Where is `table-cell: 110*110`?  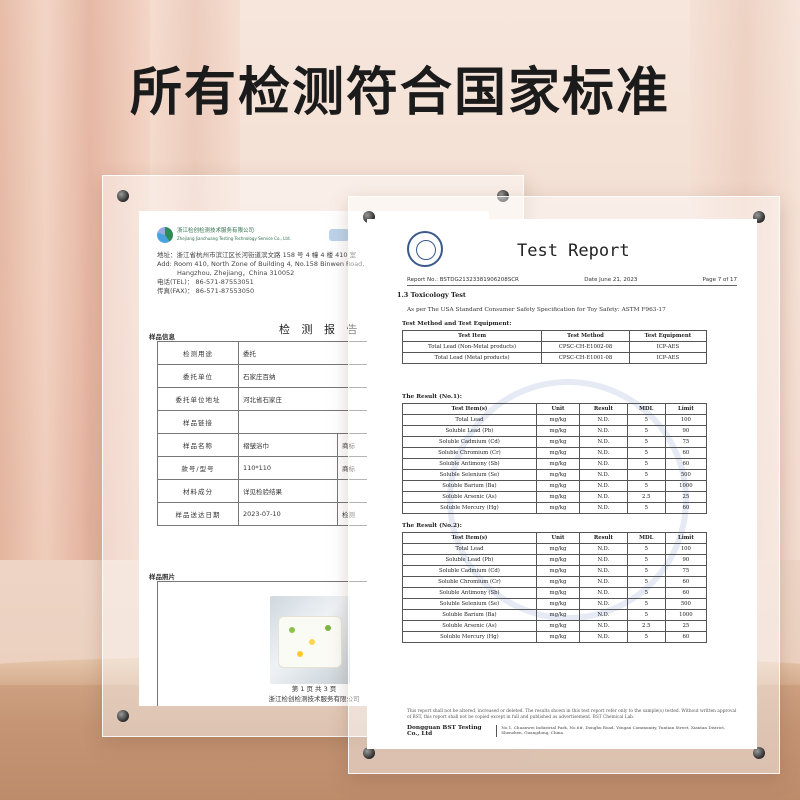 table-cell: 110*110 is located at coordinates (288, 468).